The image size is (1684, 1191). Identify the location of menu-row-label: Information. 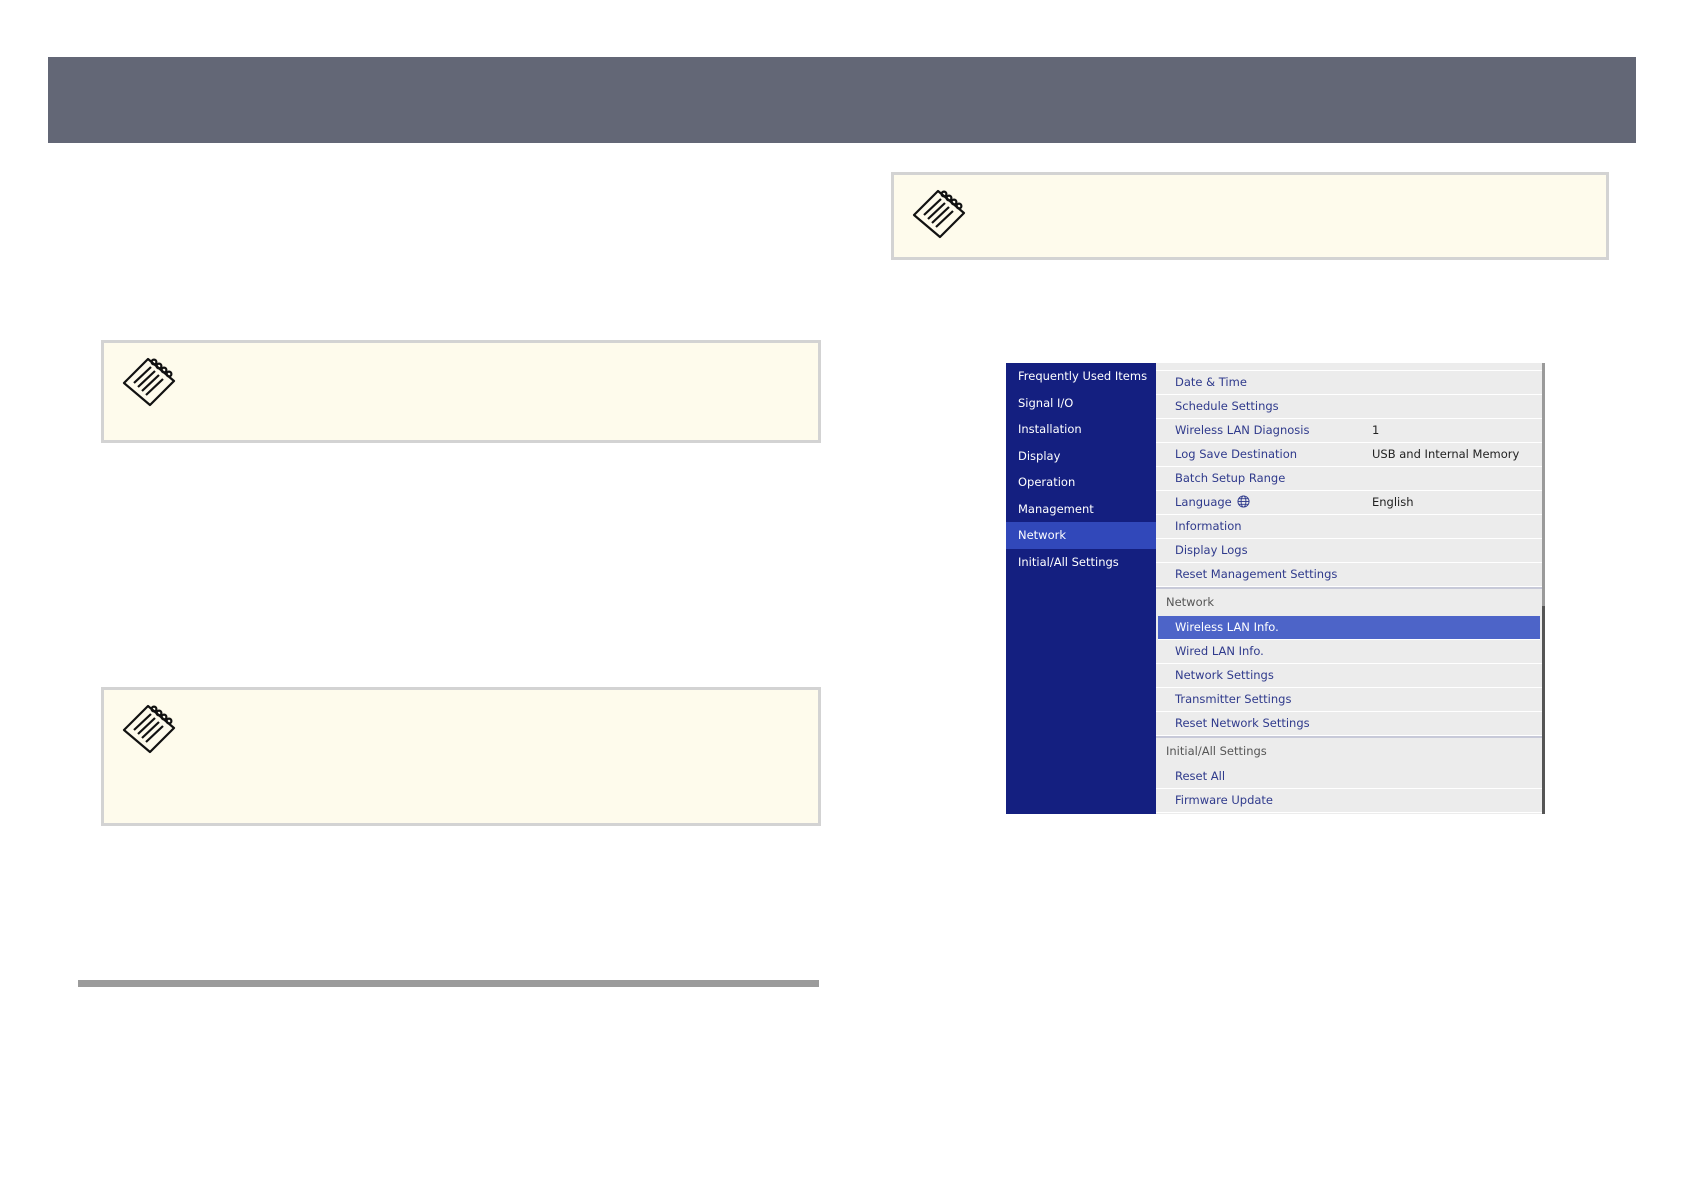
(1208, 526).